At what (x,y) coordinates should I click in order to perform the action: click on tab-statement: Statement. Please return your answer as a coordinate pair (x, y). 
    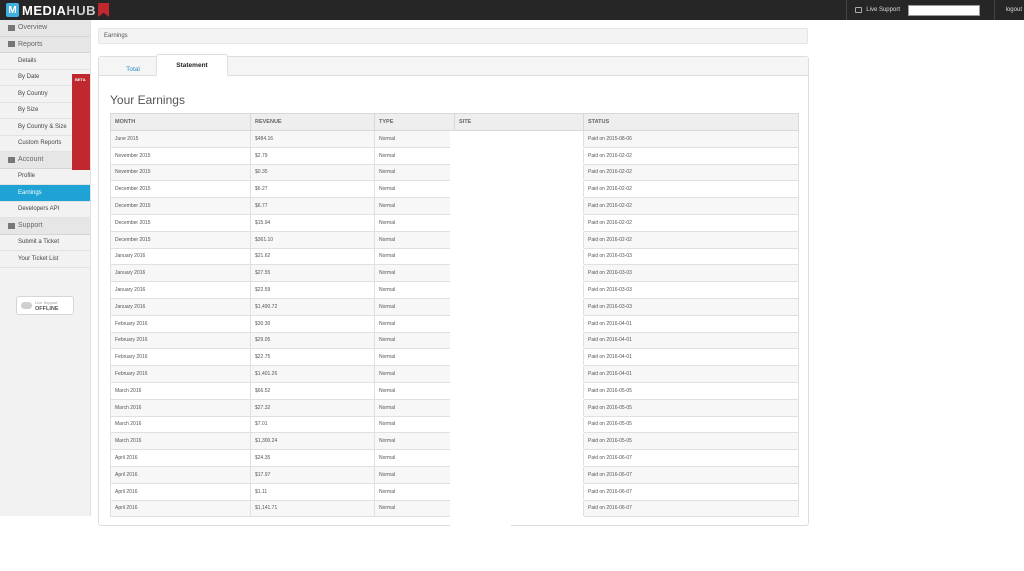
    Looking at the image, I should click on (192, 65).